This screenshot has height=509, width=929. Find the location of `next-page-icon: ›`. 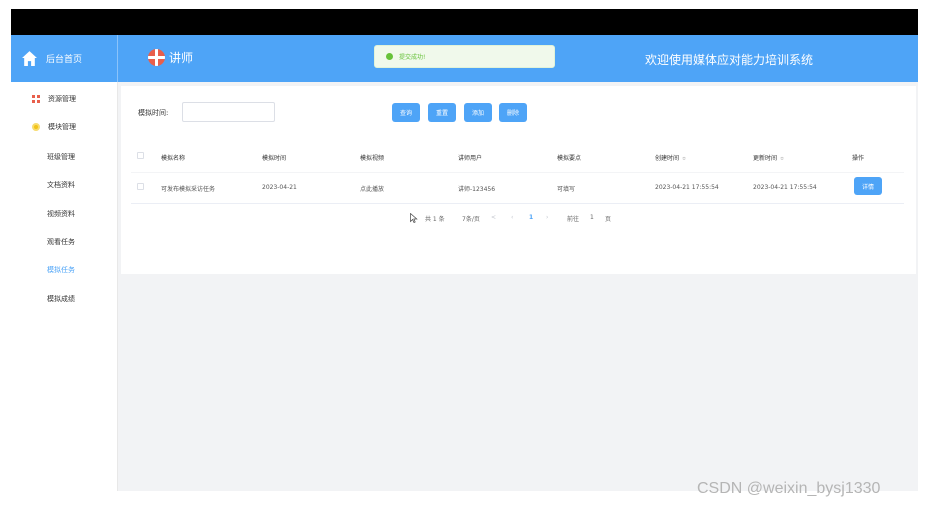

next-page-icon: › is located at coordinates (547, 217).